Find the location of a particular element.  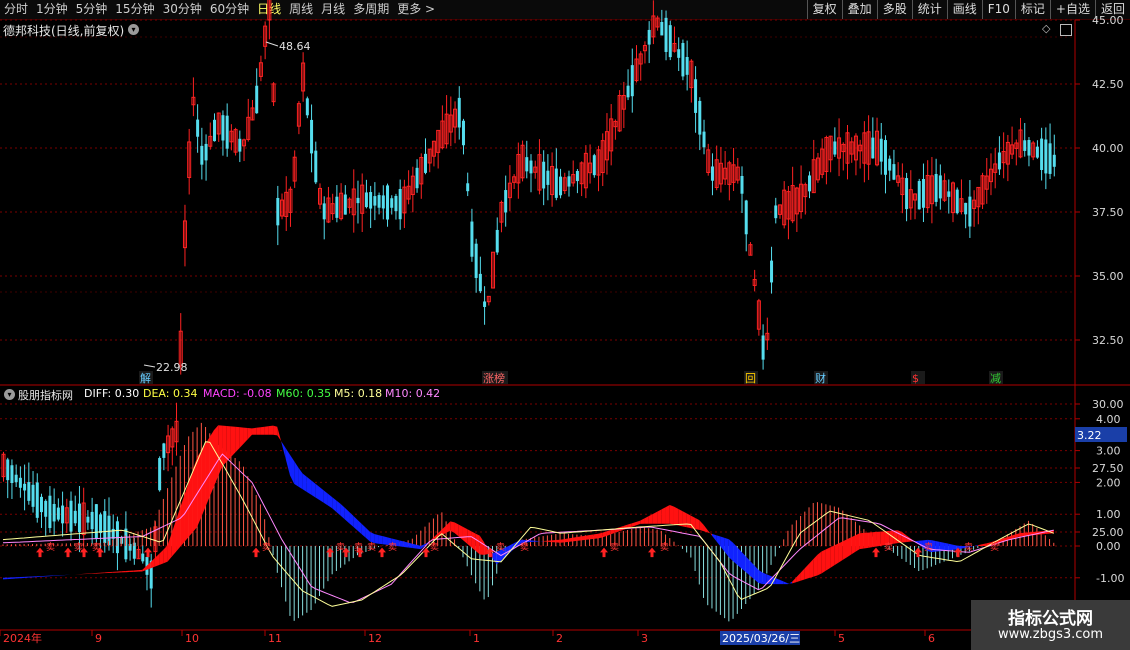

tab-5: 60分钟 is located at coordinates (229, 9).